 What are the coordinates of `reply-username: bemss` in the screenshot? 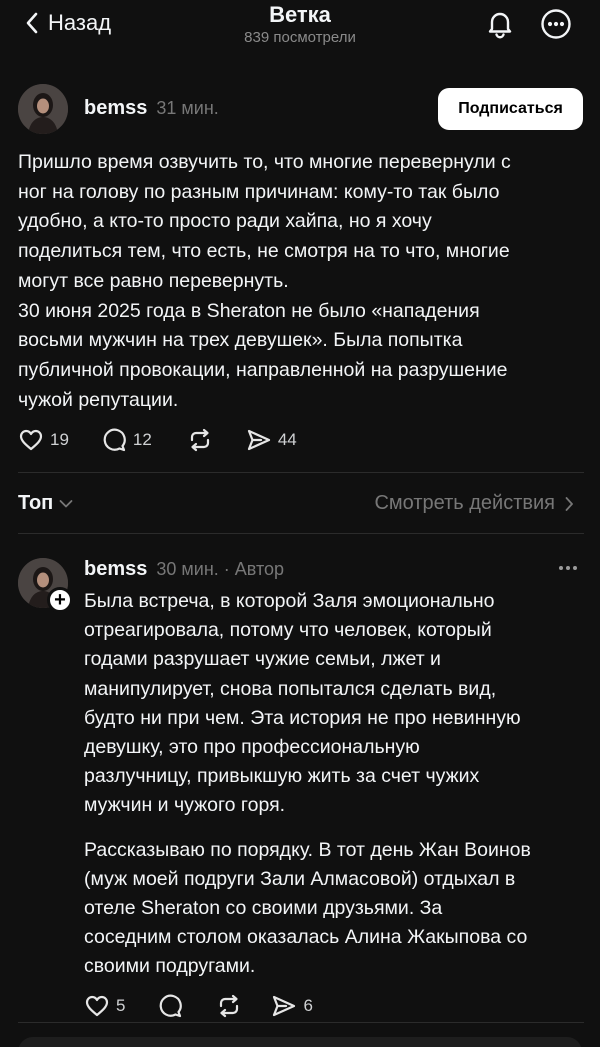 It's located at (115, 569).